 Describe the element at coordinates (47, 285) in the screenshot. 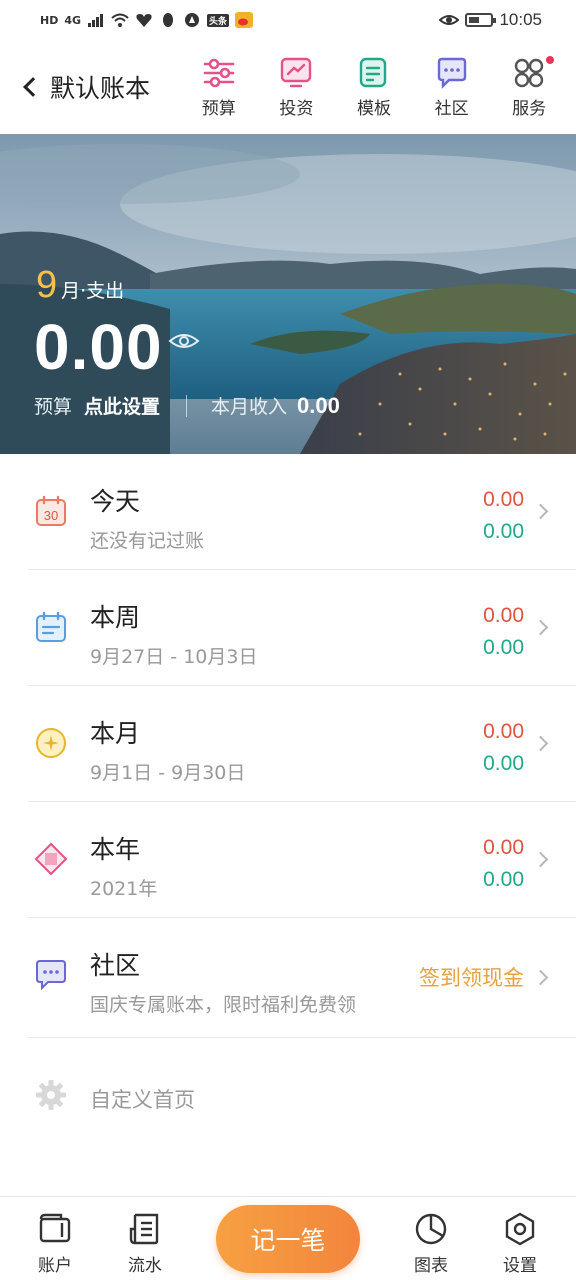

I see `month-number: 9` at that location.